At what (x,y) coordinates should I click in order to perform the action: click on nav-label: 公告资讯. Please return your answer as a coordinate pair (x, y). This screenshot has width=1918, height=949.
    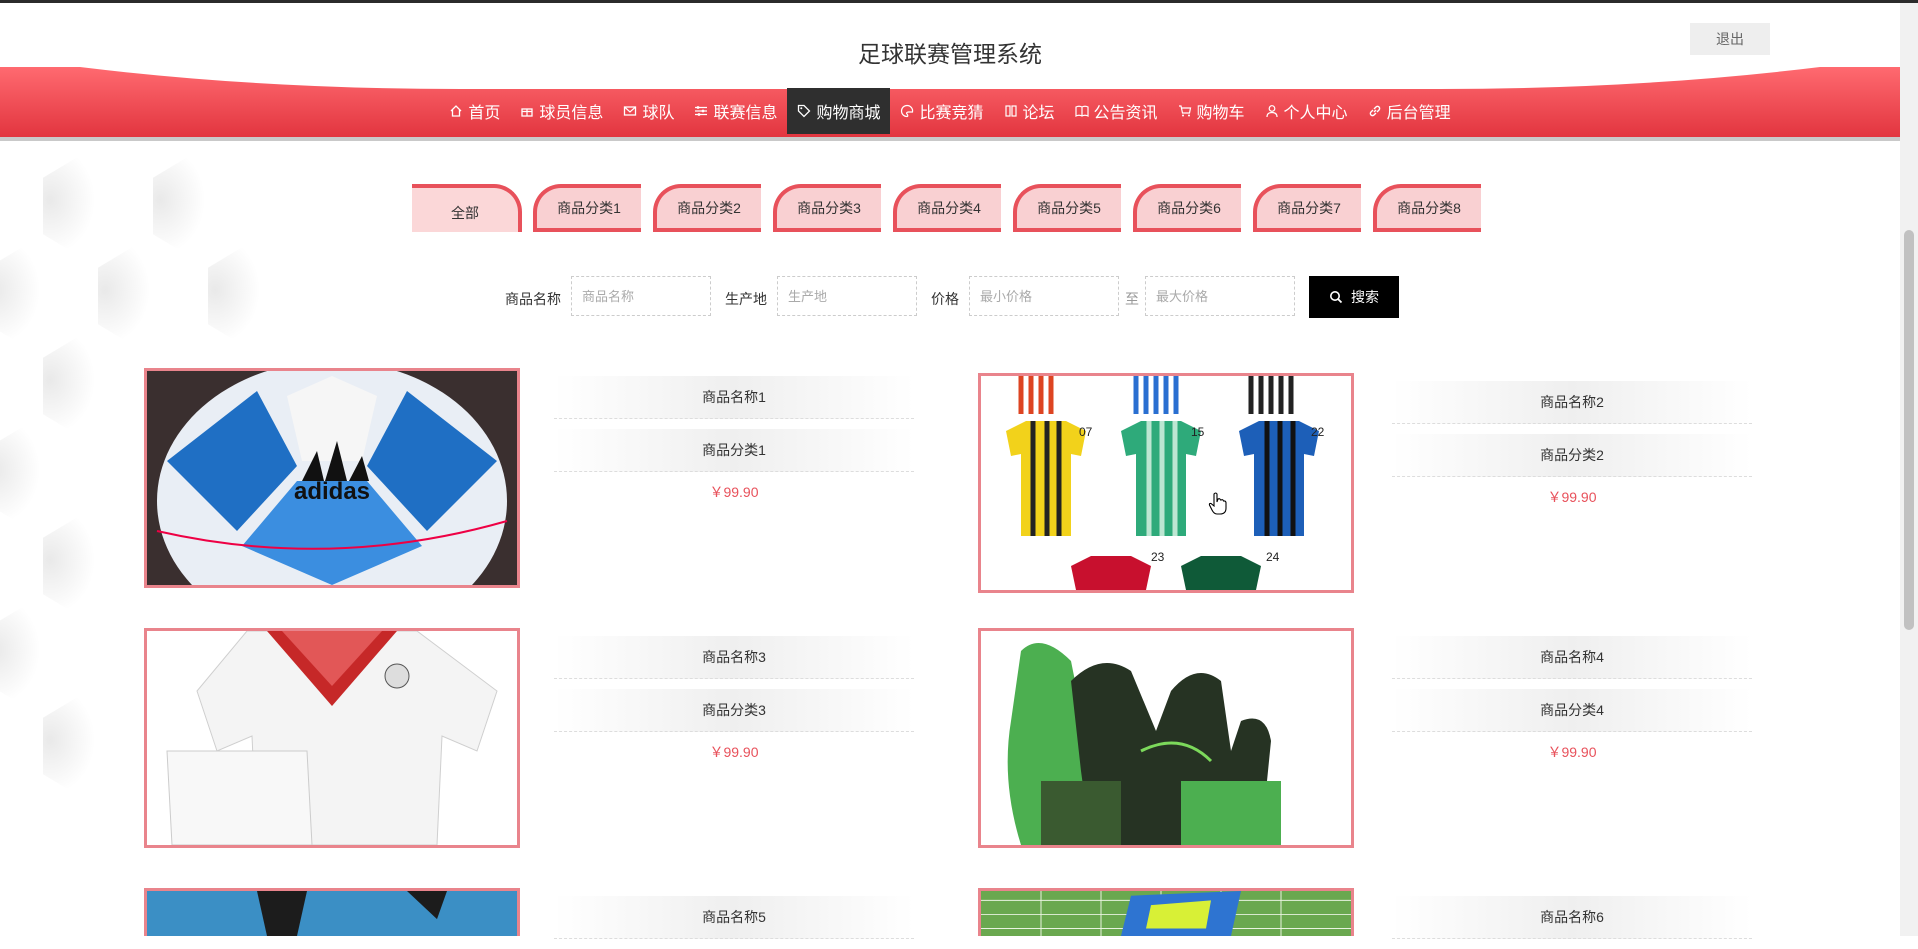
    Looking at the image, I should click on (1125, 113).